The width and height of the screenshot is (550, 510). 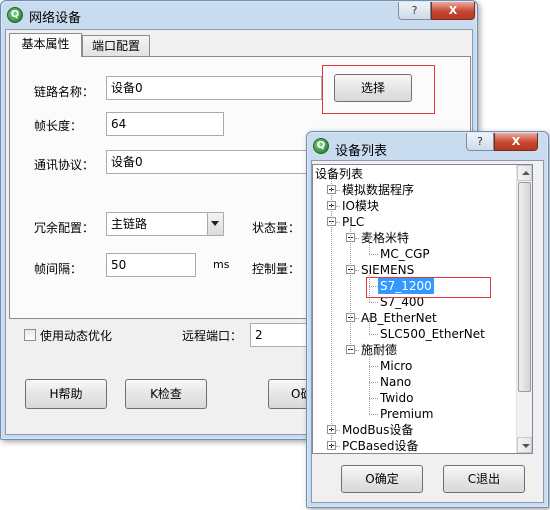 I want to click on tab-basic-properties: 基本属性, so click(x=45, y=45).